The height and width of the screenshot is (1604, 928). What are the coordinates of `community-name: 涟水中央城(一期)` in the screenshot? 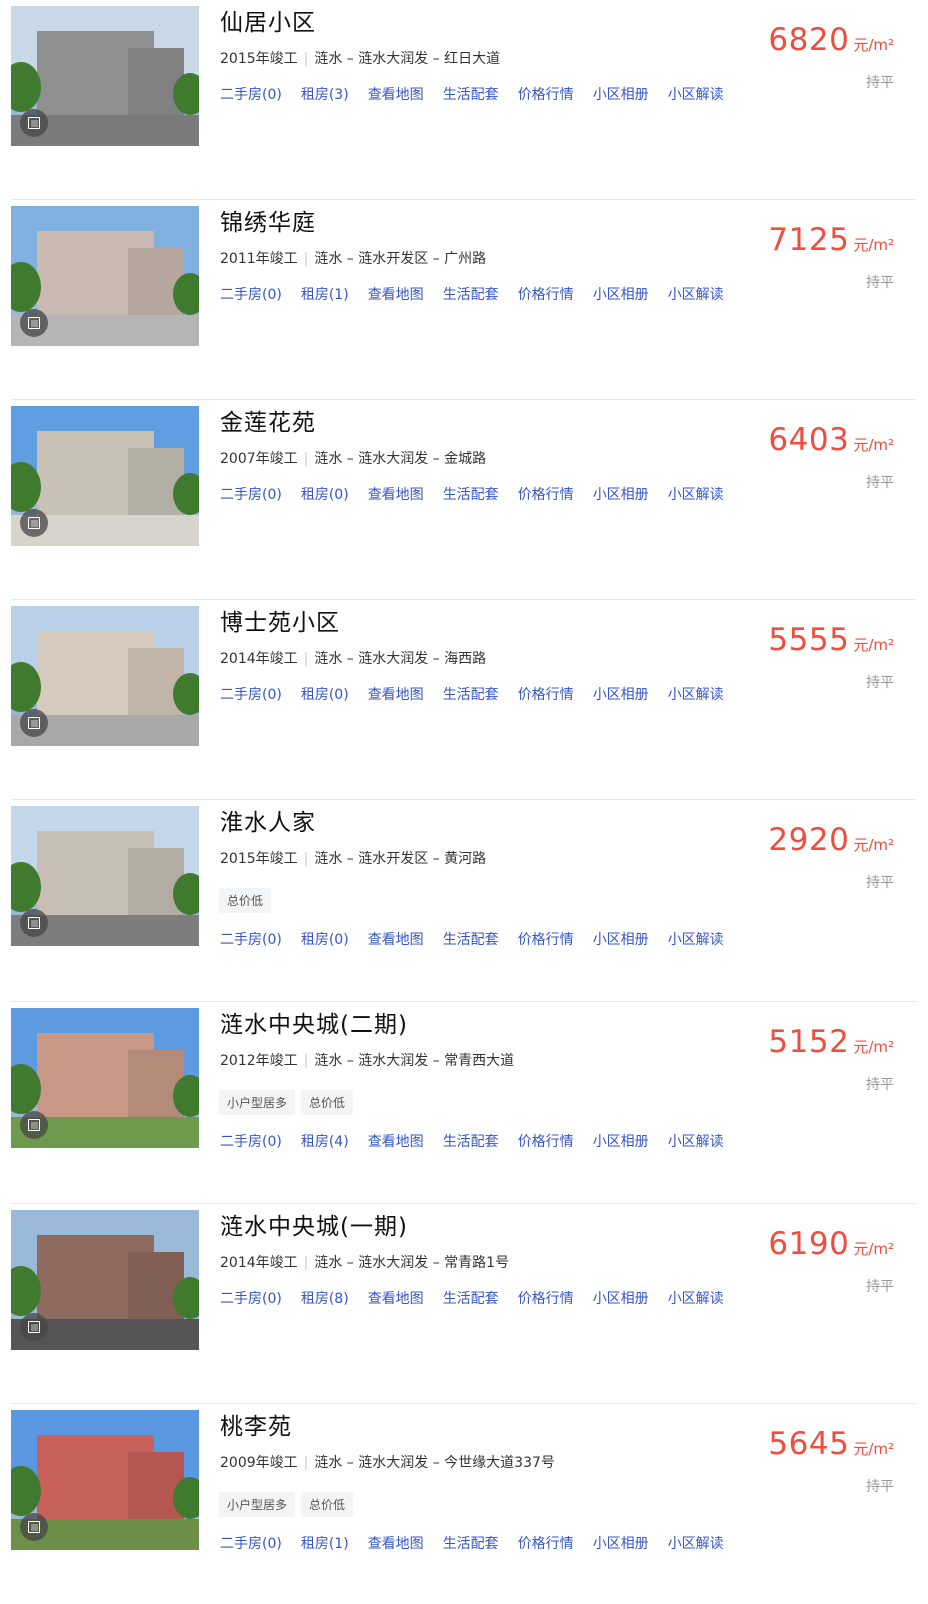 It's located at (314, 1224).